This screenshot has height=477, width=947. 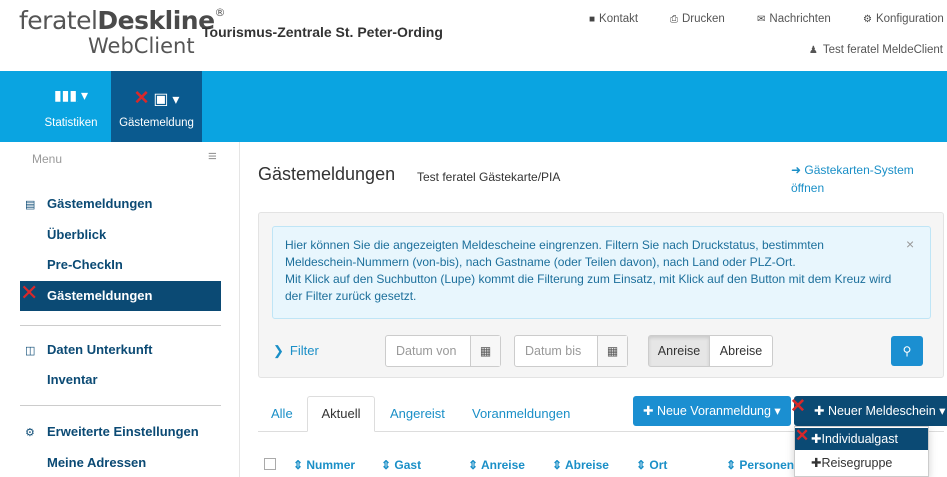 What do you see at coordinates (712, 411) in the screenshot?
I see `new-pre-registration-button: ✚ Neue Voranmeldung ▾` at bounding box center [712, 411].